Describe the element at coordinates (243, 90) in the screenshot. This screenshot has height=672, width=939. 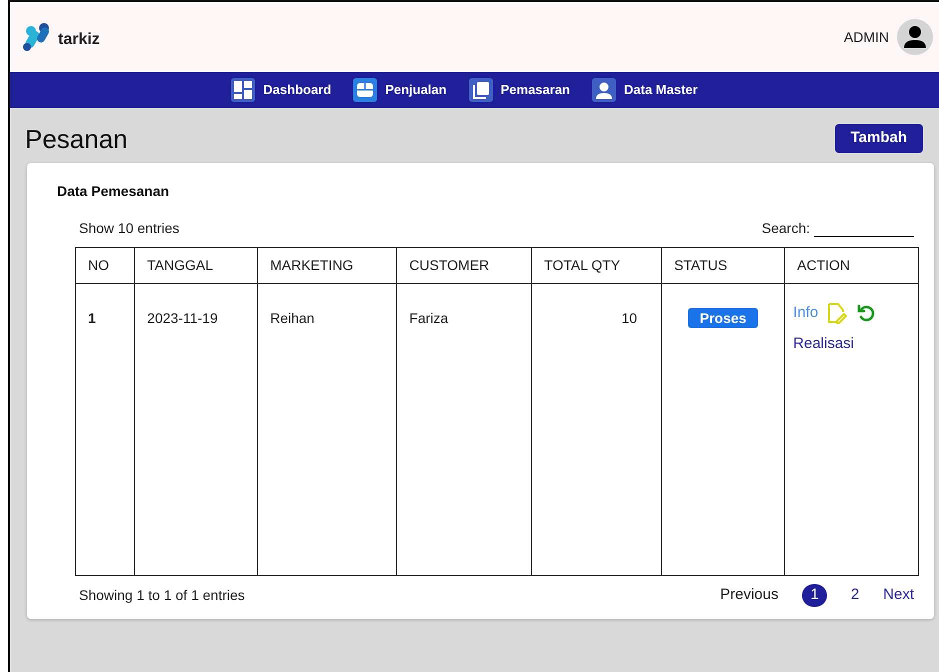
I see `dashboard-icon` at that location.